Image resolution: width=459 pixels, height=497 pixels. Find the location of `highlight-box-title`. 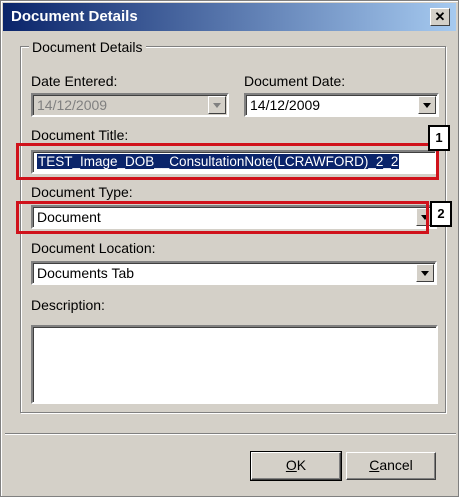

highlight-box-title is located at coordinates (227, 161).